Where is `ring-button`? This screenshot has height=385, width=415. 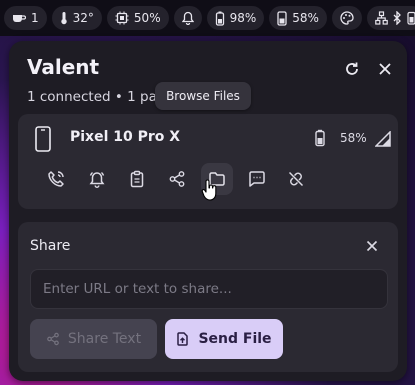 ring-button is located at coordinates (97, 179).